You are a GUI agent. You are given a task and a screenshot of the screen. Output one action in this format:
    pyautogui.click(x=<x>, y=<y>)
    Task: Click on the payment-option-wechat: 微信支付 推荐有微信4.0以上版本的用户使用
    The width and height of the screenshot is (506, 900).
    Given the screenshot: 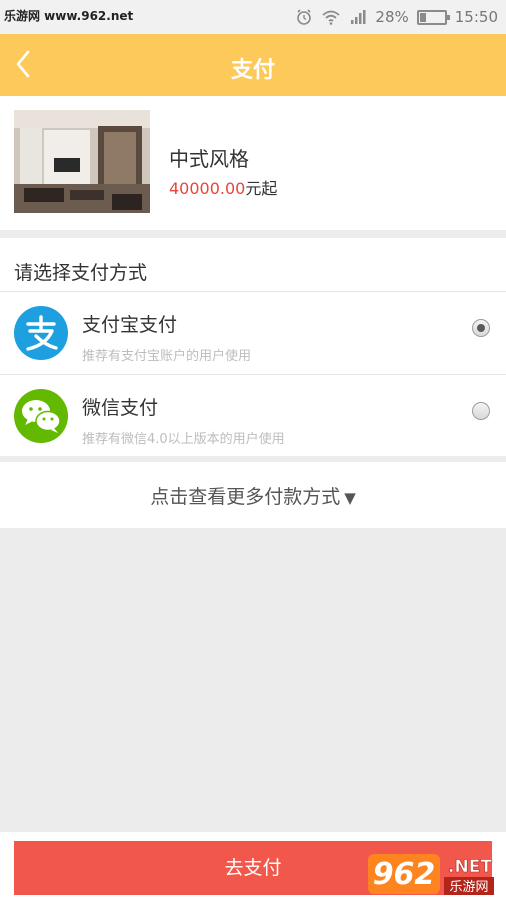 What is the action you would take?
    pyautogui.click(x=253, y=416)
    